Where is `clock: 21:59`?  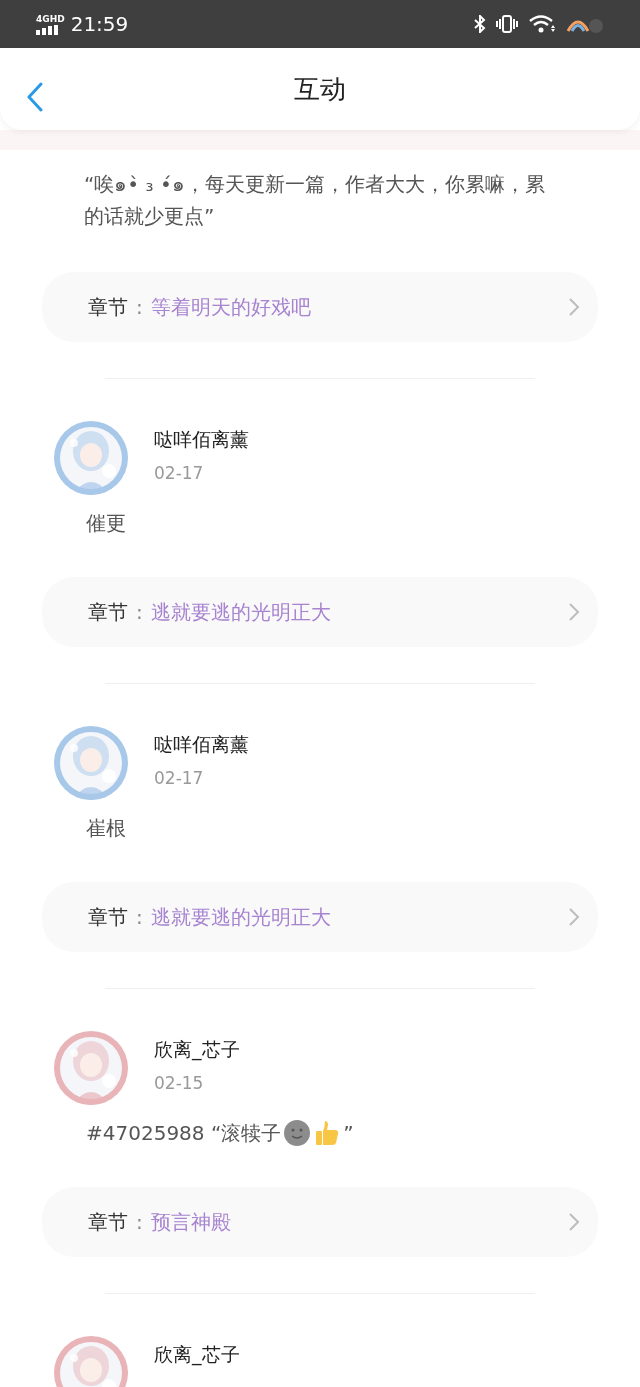 clock: 21:59 is located at coordinates (99, 24).